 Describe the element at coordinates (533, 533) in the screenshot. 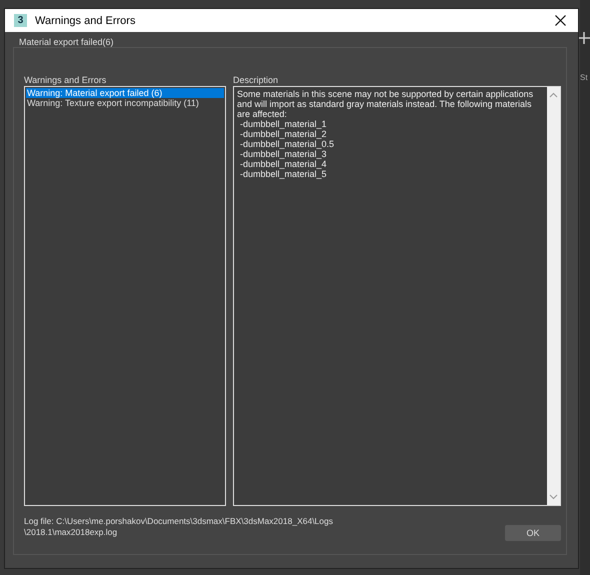

I see `ok-button: OK` at that location.